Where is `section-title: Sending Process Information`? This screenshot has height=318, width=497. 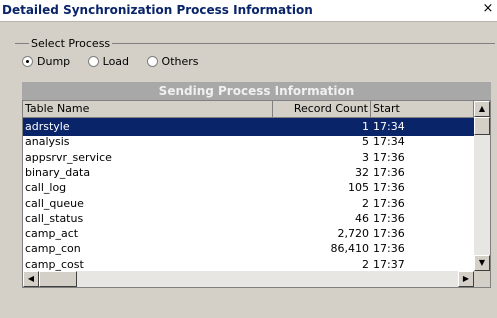 section-title: Sending Process Information is located at coordinates (256, 91).